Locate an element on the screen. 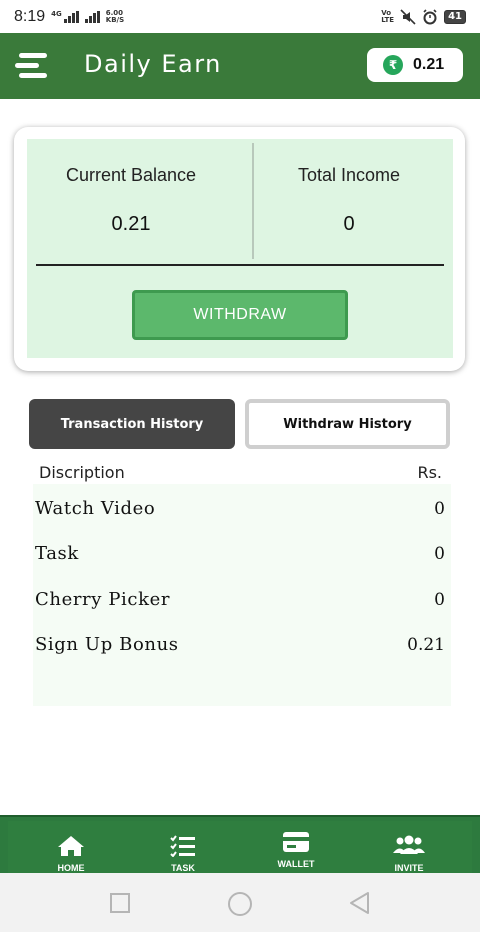 Image resolution: width=480 pixels, height=932 pixels. balance-divider is located at coordinates (240, 265).